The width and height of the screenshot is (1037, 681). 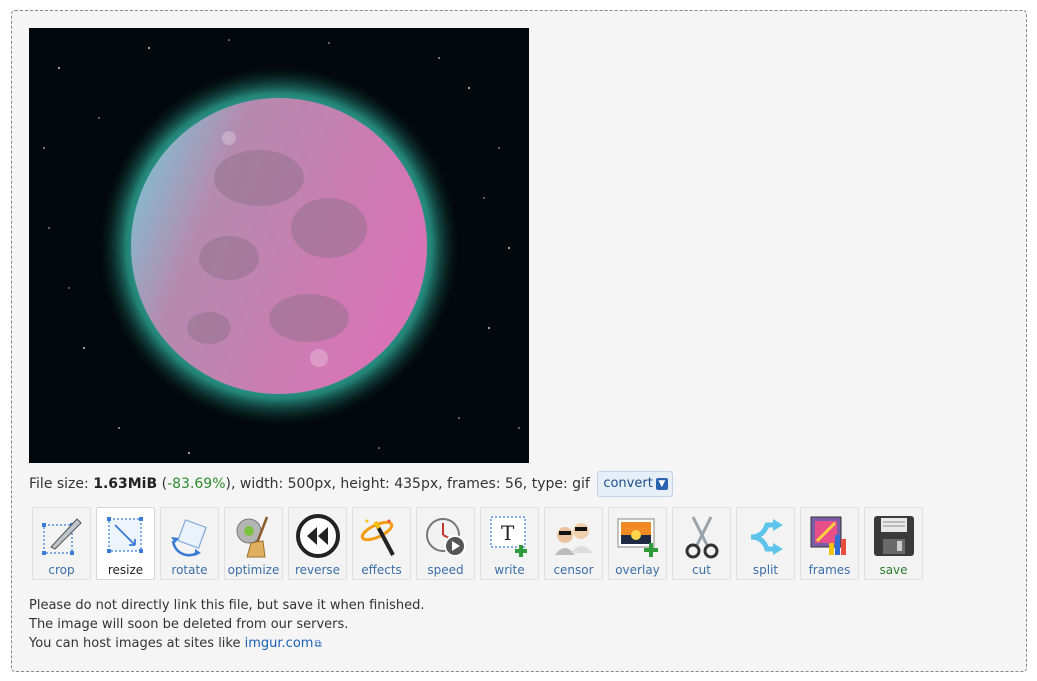 I want to click on tool-label: censor, so click(x=573, y=570).